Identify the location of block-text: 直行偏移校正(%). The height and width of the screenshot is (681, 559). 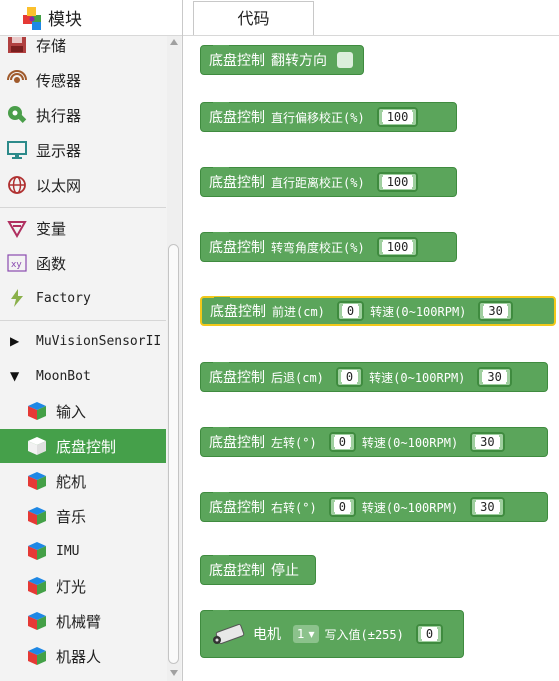
(318, 117).